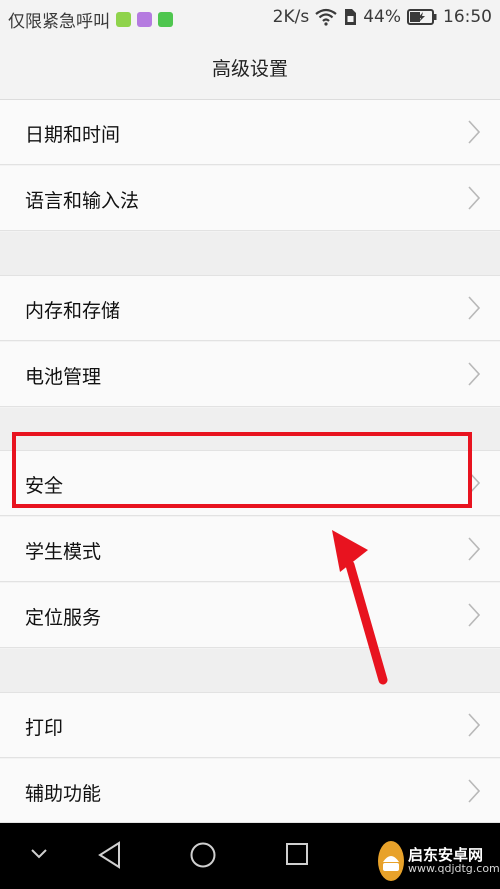 The image size is (500, 889). I want to click on settings-item-battery: 电池管理, so click(250, 374).